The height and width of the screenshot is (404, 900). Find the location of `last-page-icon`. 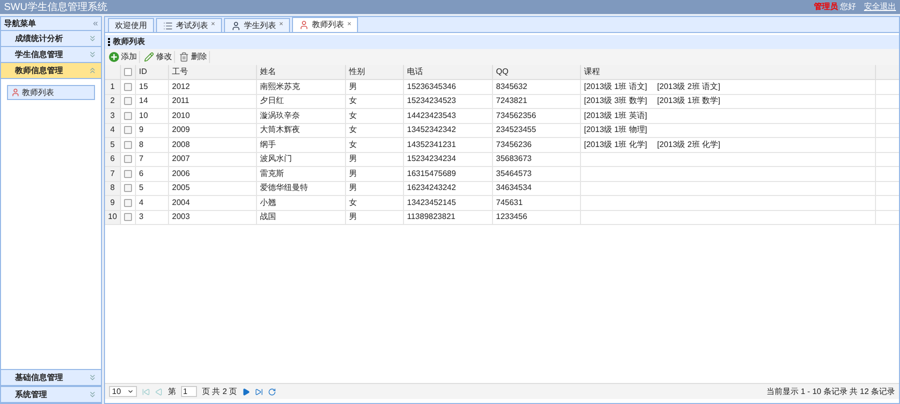

last-page-icon is located at coordinates (259, 392).